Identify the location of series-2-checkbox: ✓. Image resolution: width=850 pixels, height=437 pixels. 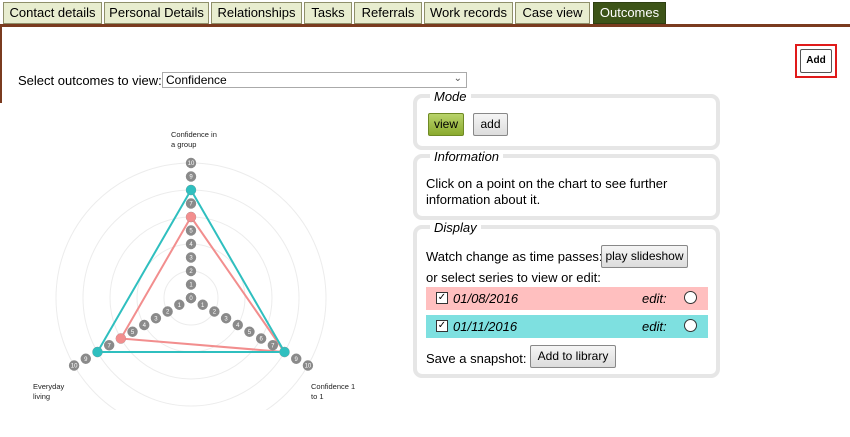
(442, 326).